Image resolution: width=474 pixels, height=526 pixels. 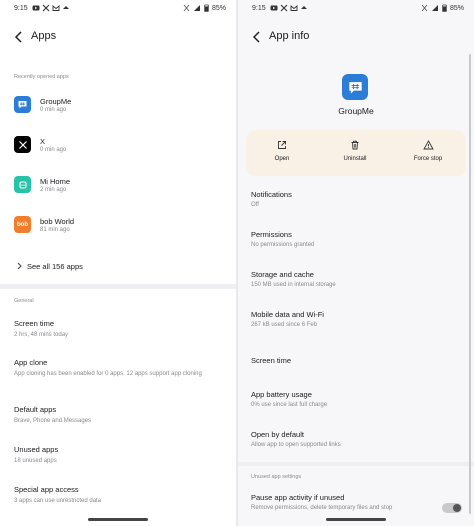 What do you see at coordinates (55, 181) in the screenshot?
I see `app-name: Mi Home` at bounding box center [55, 181].